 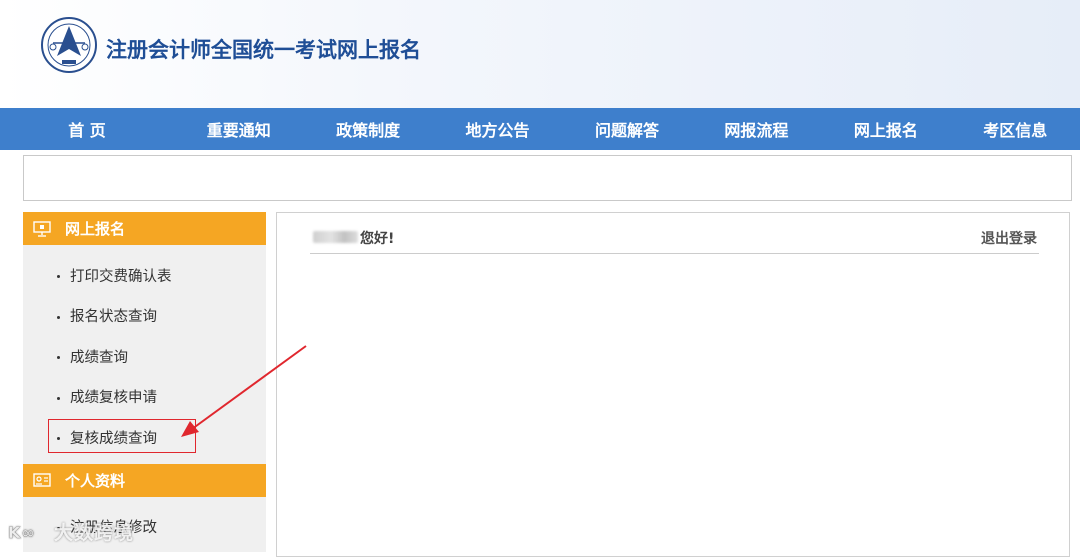 I want to click on sidebar-item-label: 成绩查询, so click(x=99, y=357).